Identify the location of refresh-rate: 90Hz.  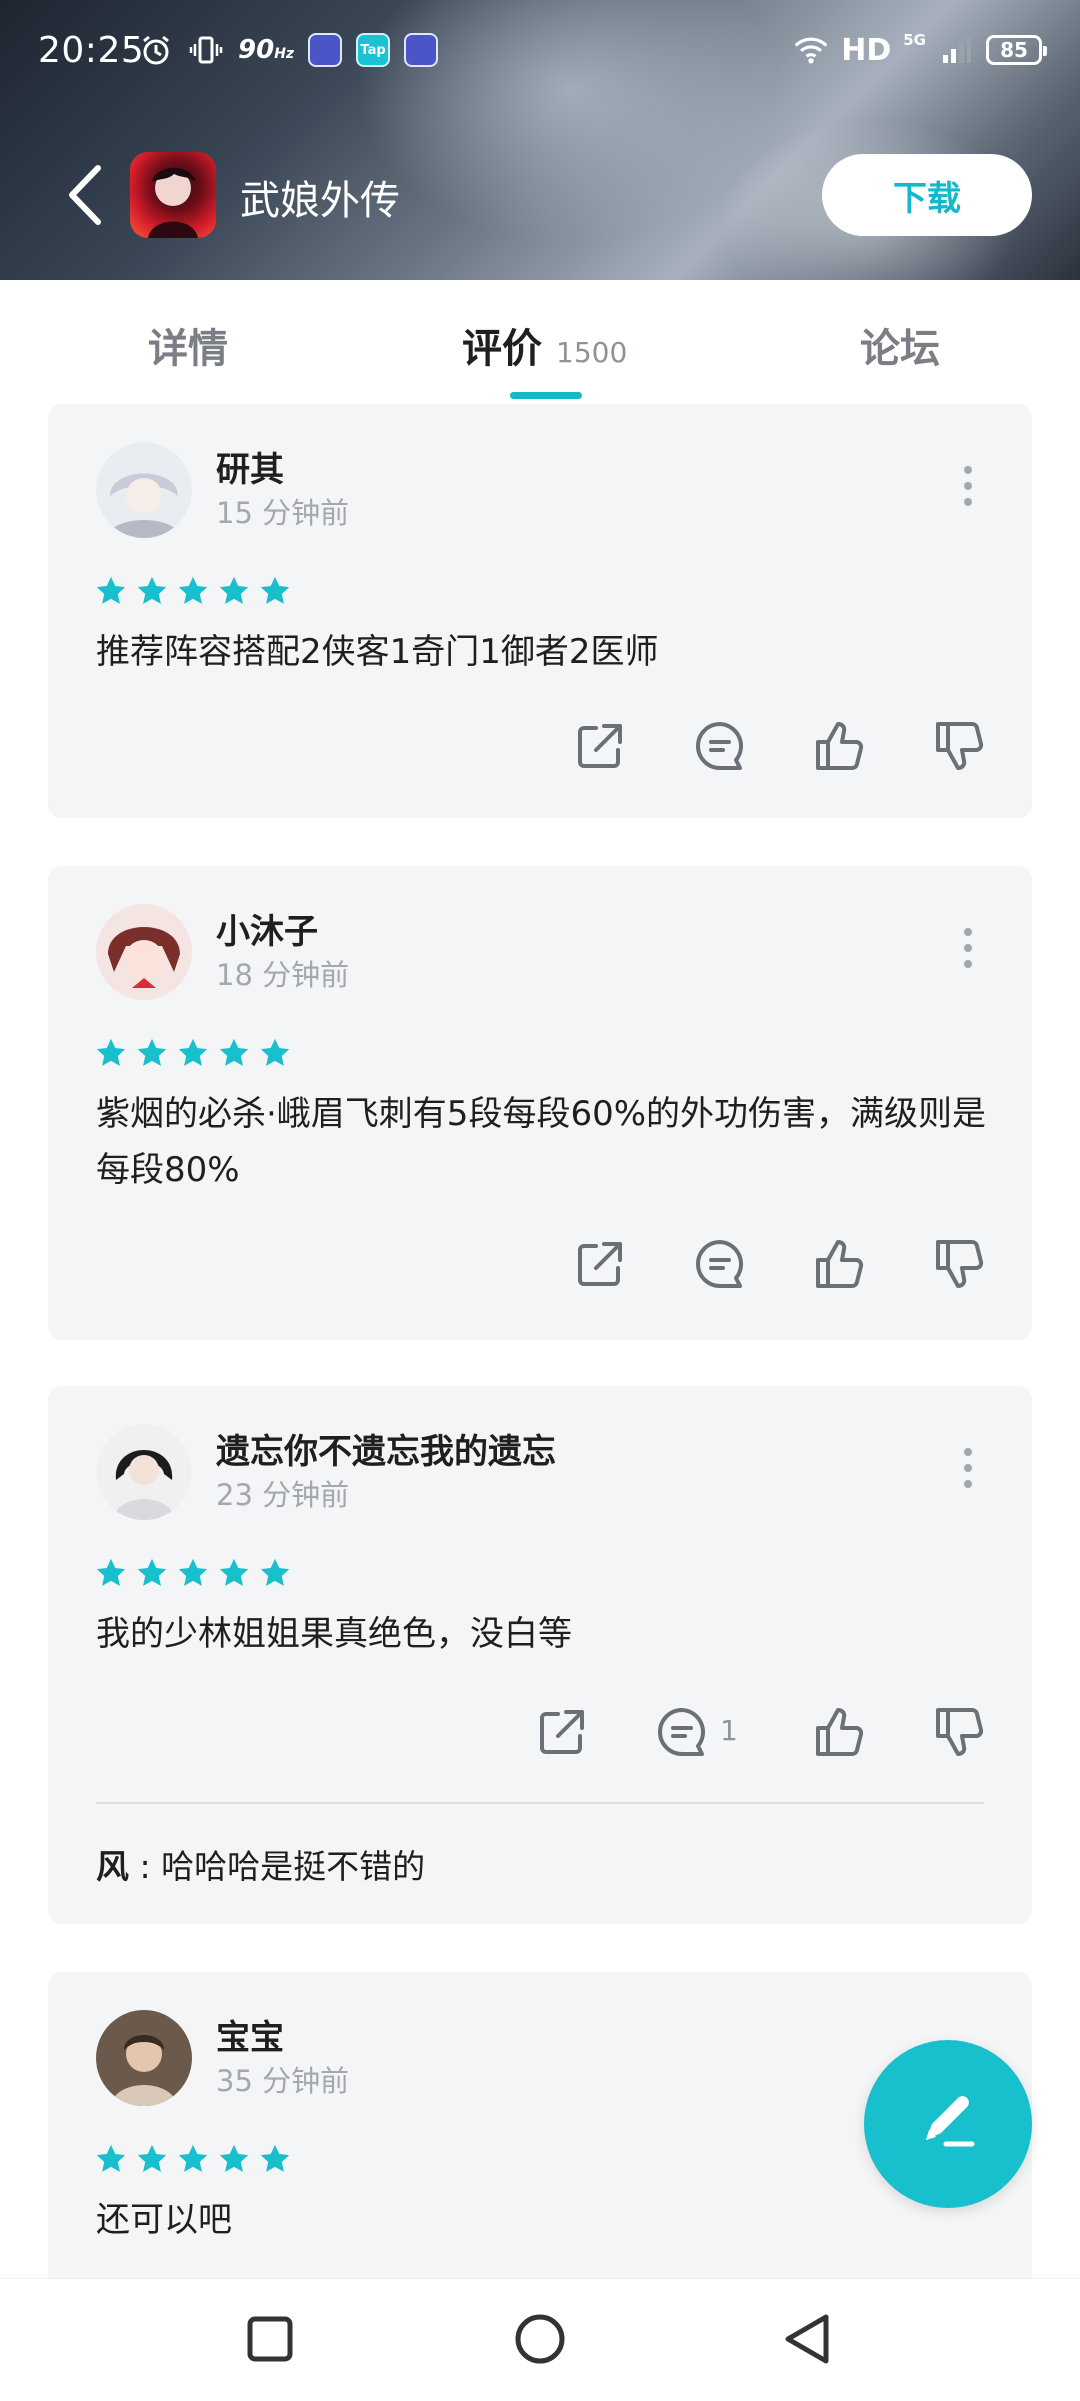
(266, 50).